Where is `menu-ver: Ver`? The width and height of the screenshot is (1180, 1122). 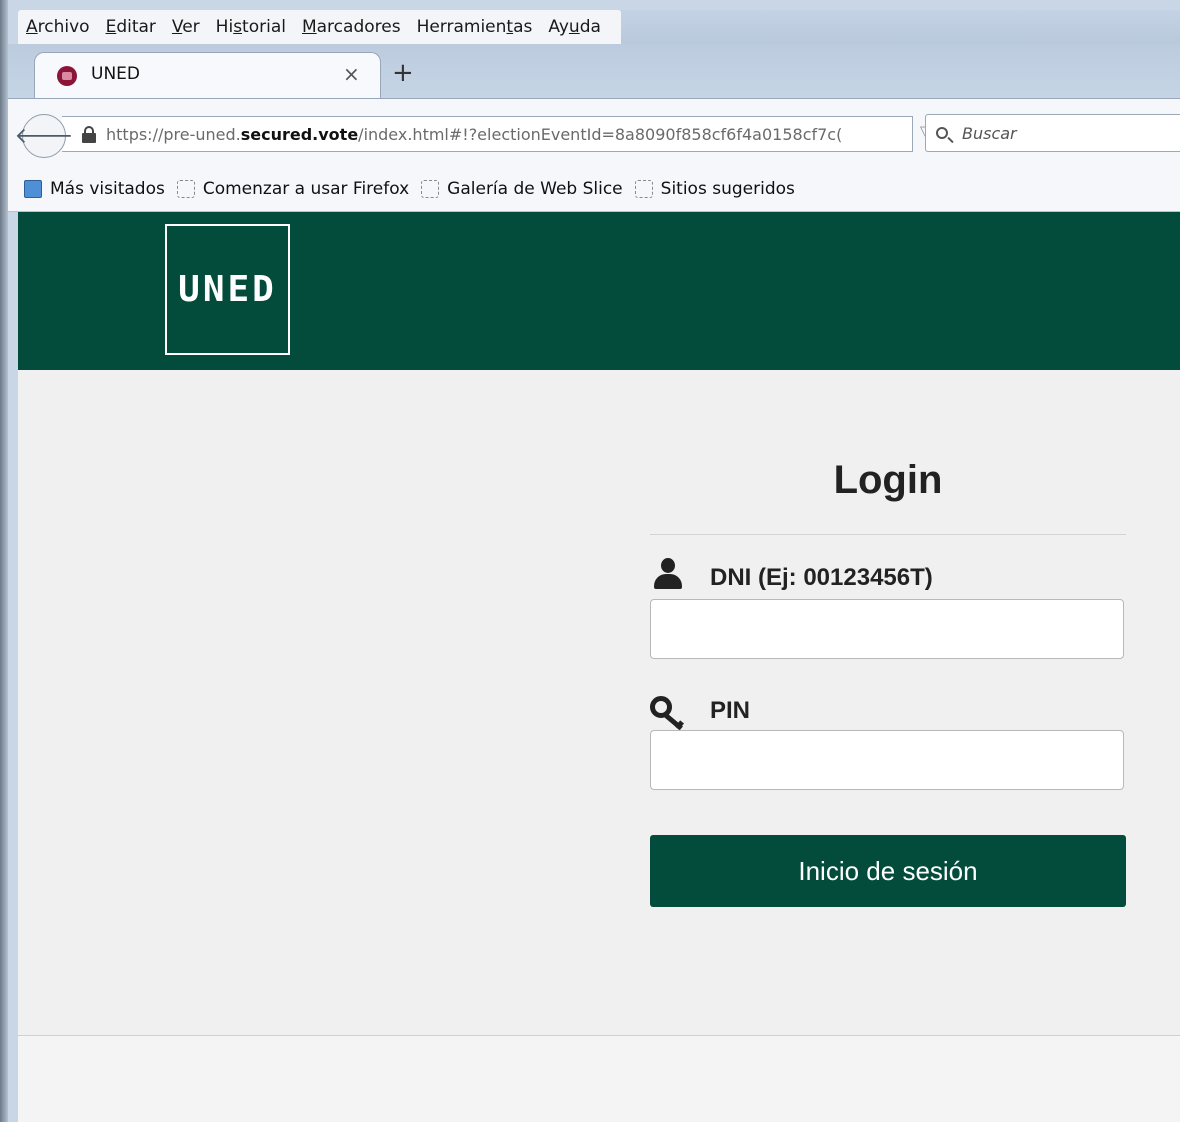
menu-ver: Ver is located at coordinates (186, 27).